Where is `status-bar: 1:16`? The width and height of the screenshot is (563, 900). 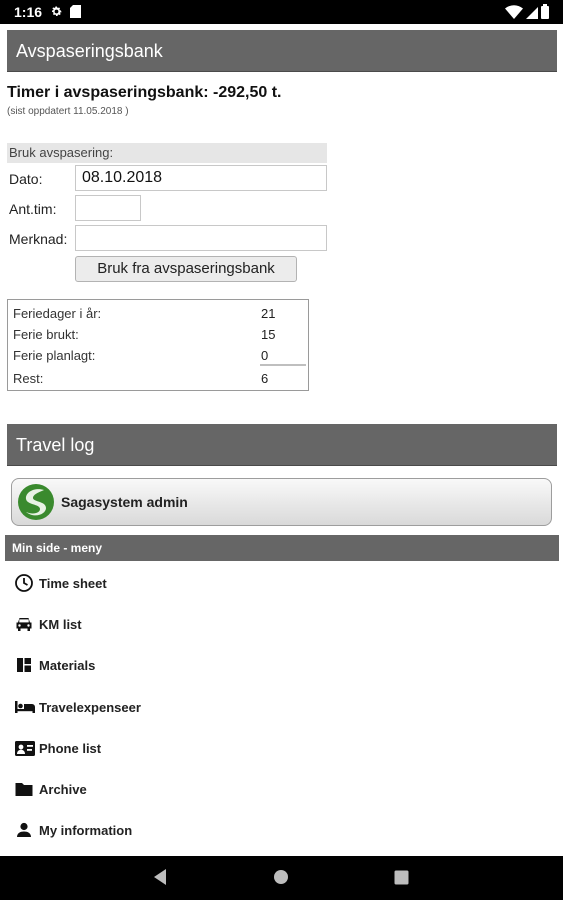
status-bar: 1:16 is located at coordinates (281, 12).